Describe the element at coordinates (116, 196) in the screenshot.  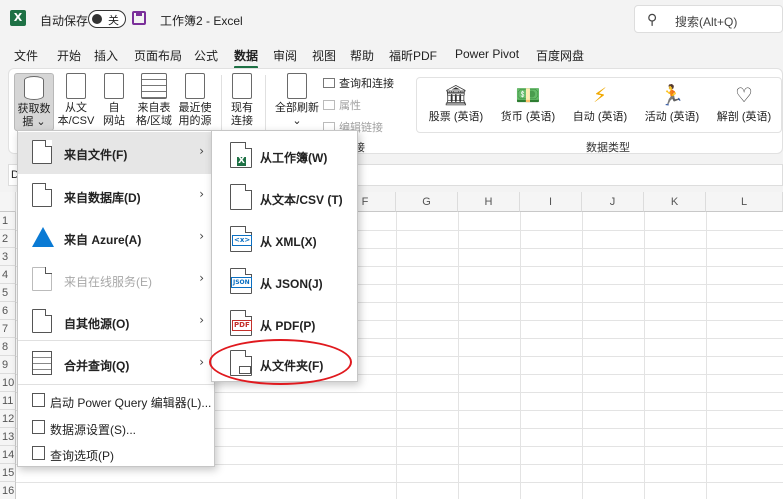
I see `menu-item-from-database: 来自数据库(D) ›` at that location.